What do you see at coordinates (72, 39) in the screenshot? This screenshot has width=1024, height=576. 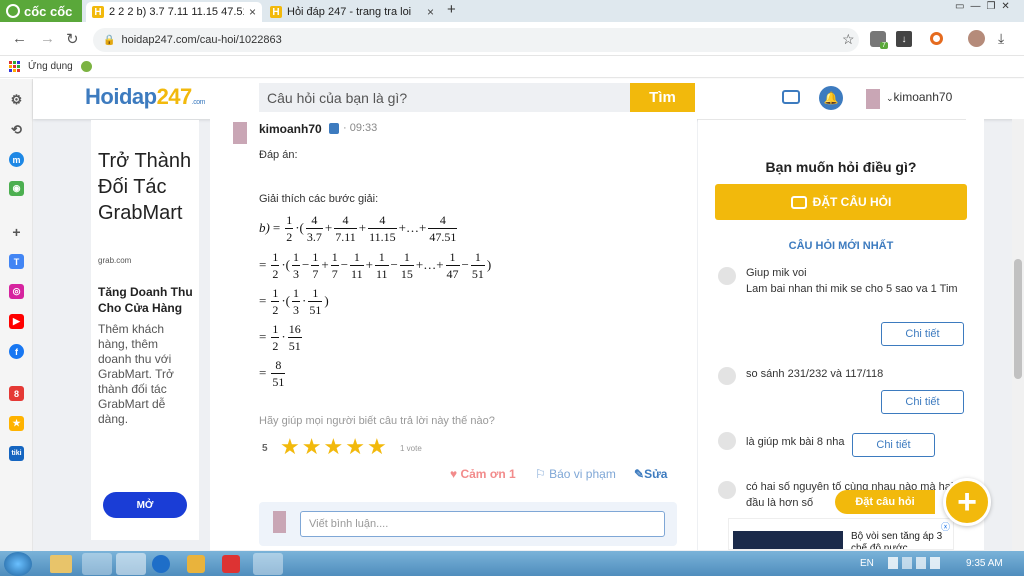 I see `reload-icon: ↻` at bounding box center [72, 39].